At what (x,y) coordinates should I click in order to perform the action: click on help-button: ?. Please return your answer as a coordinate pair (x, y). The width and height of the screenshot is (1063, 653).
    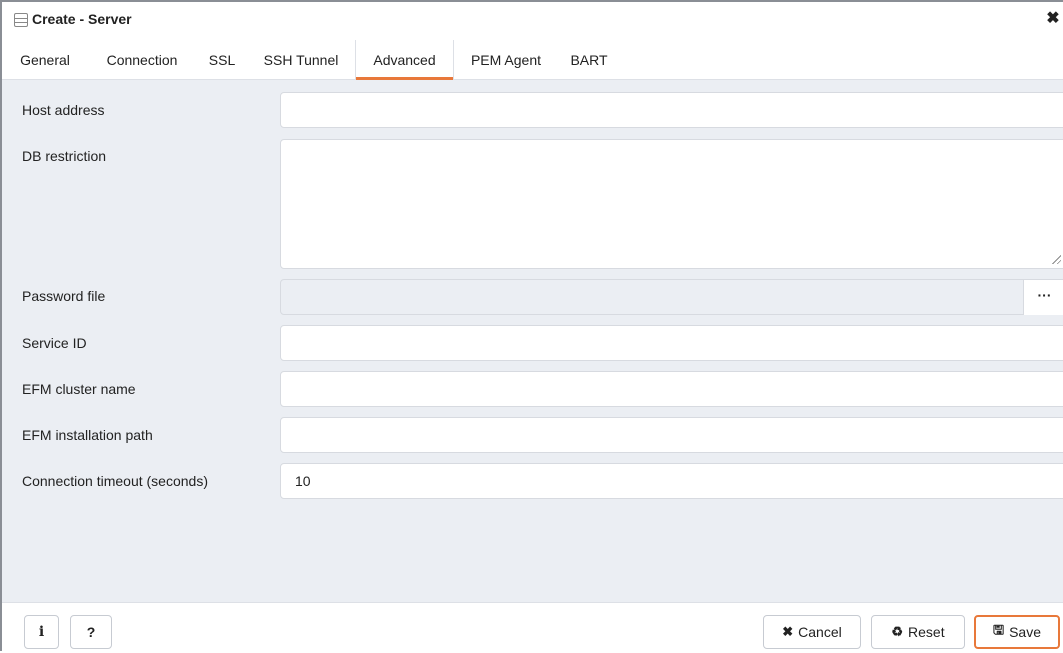
    Looking at the image, I should click on (91, 632).